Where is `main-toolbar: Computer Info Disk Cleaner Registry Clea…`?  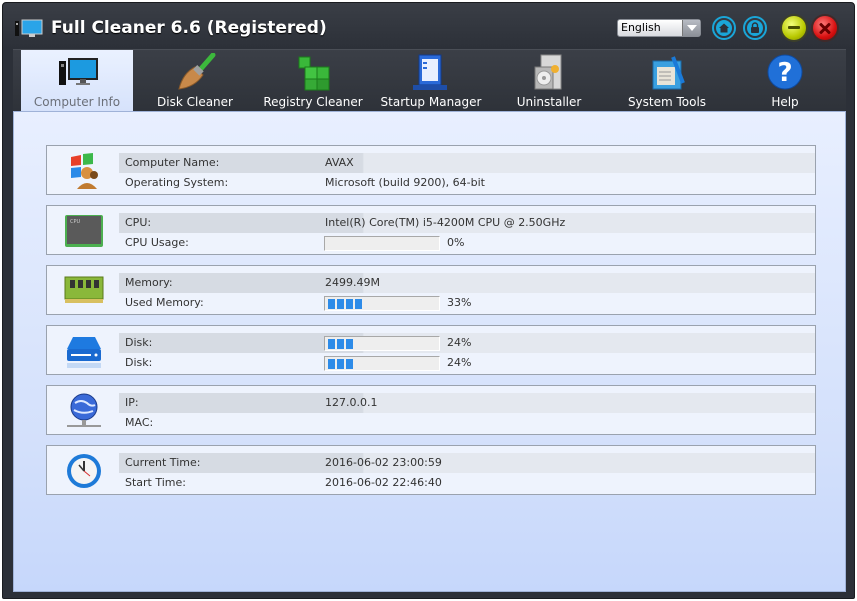
main-toolbar: Computer Info Disk Cleaner Registry Clea… is located at coordinates (429, 80).